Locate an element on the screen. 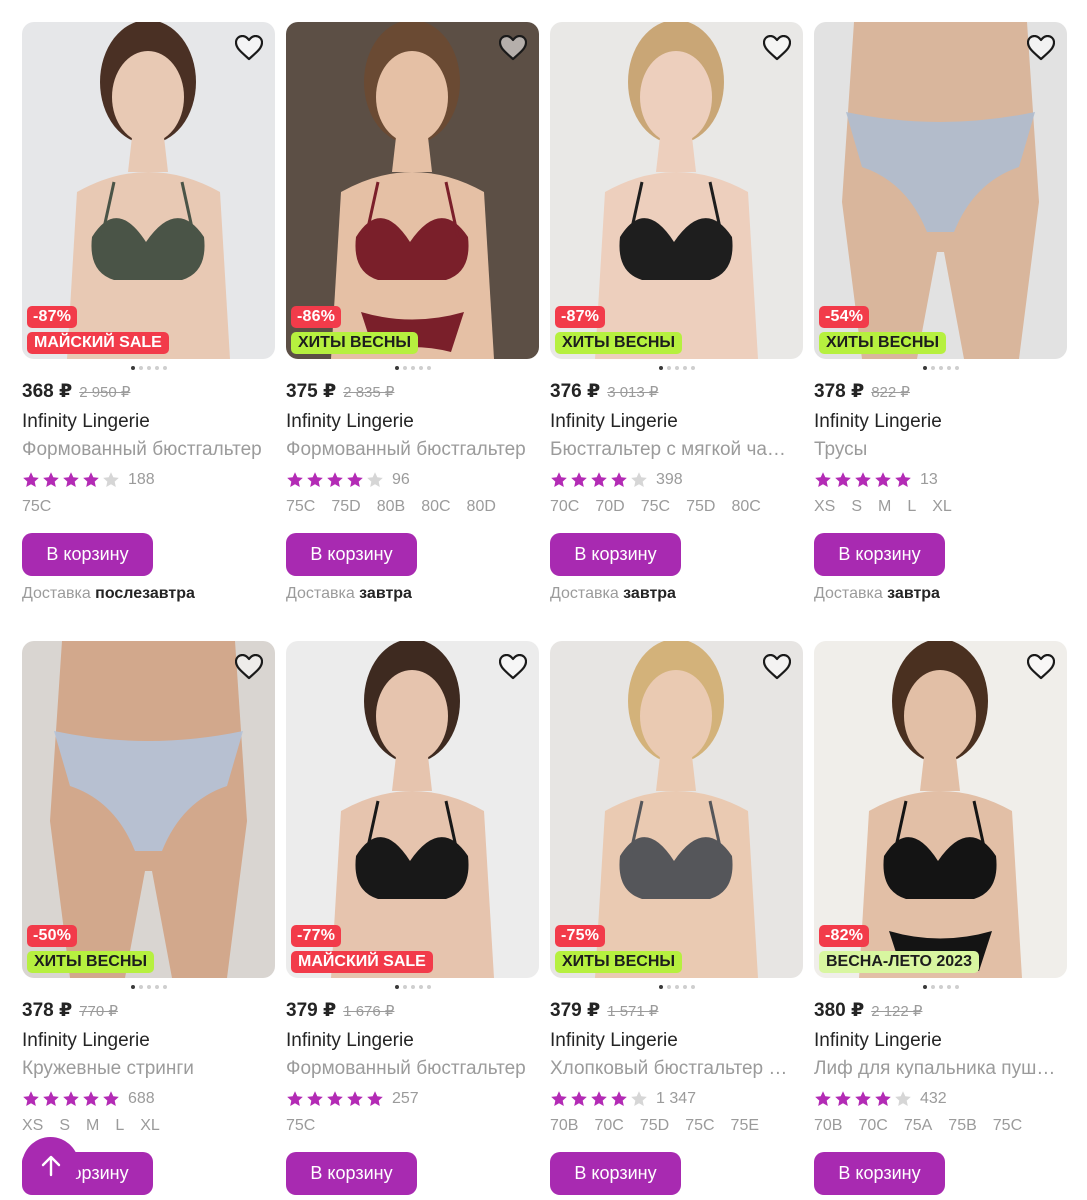 The width and height of the screenshot is (1087, 1200). rating: 688 is located at coordinates (148, 1099).